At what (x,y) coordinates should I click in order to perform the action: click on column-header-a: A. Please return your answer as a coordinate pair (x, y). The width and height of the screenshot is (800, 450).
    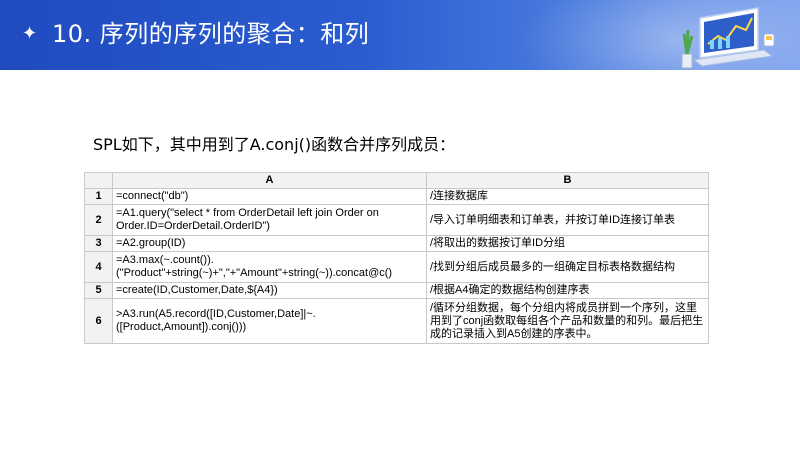
    Looking at the image, I should click on (269, 180).